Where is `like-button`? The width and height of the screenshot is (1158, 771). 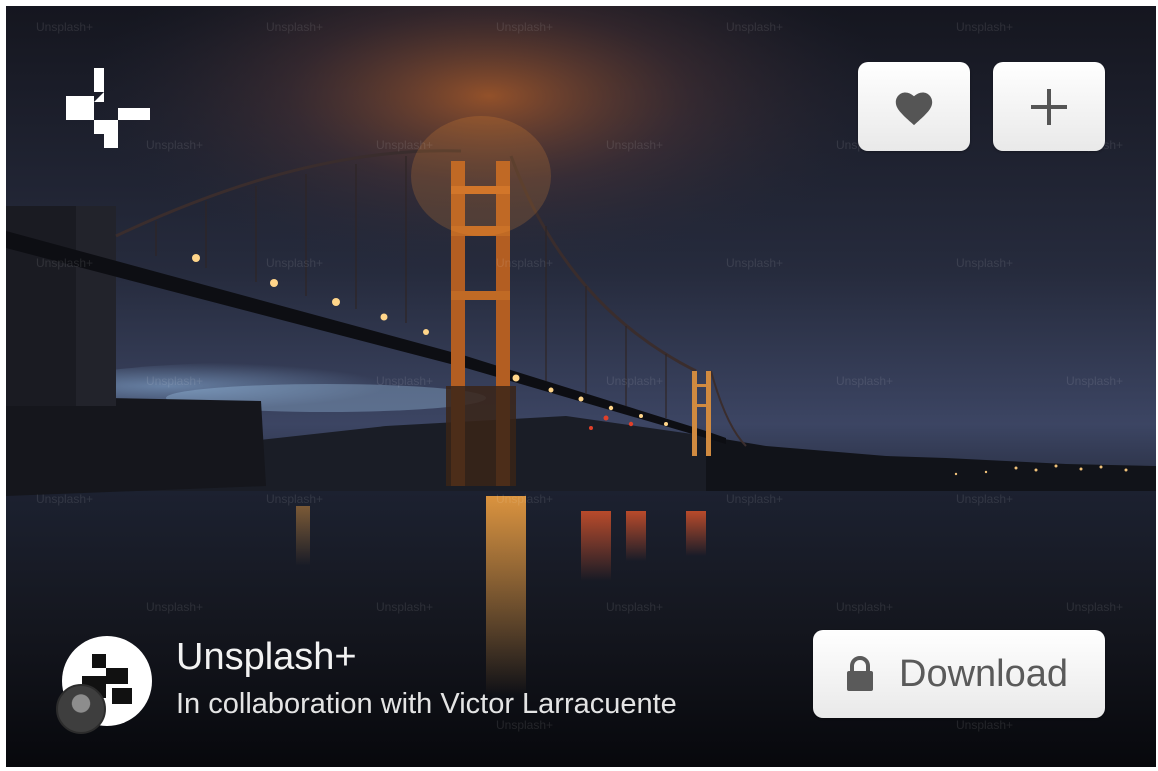 like-button is located at coordinates (914, 106).